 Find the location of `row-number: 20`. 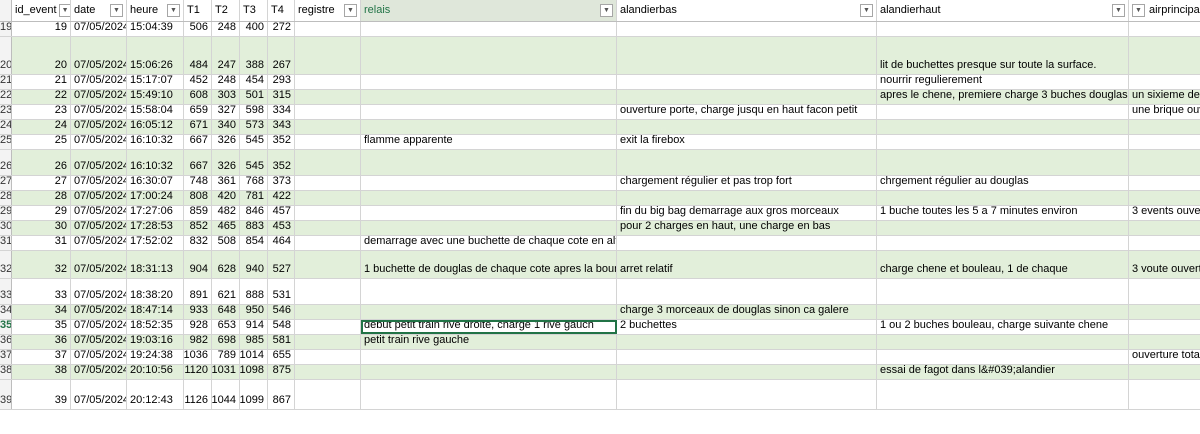

row-number: 20 is located at coordinates (6, 55).